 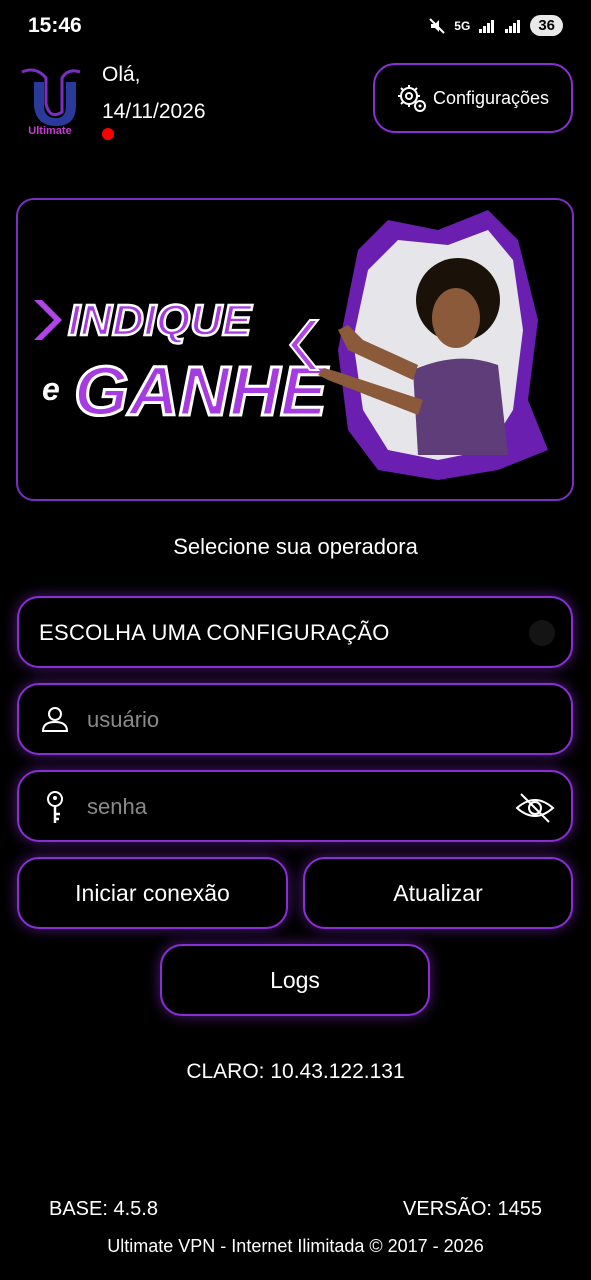 I want to click on username-input: usuário, so click(x=295, y=719).